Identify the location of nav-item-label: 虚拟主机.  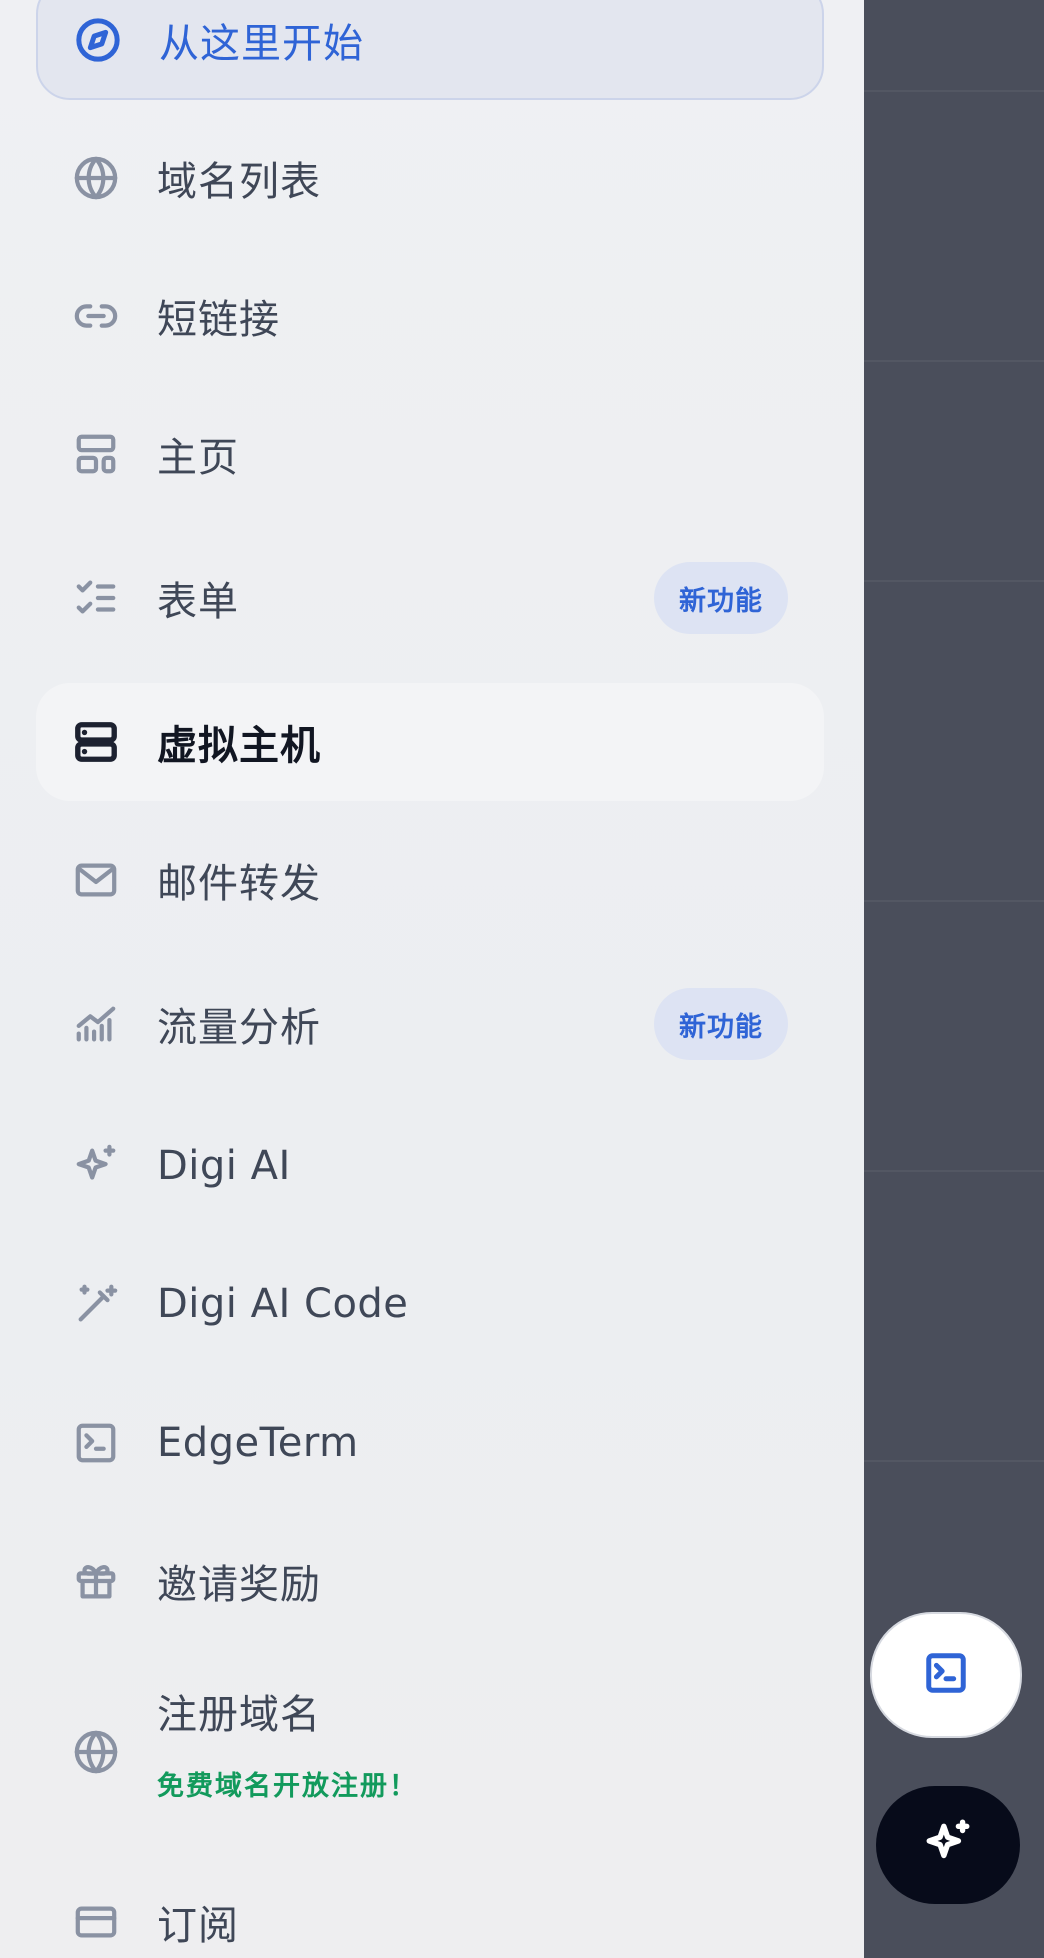
(239, 746).